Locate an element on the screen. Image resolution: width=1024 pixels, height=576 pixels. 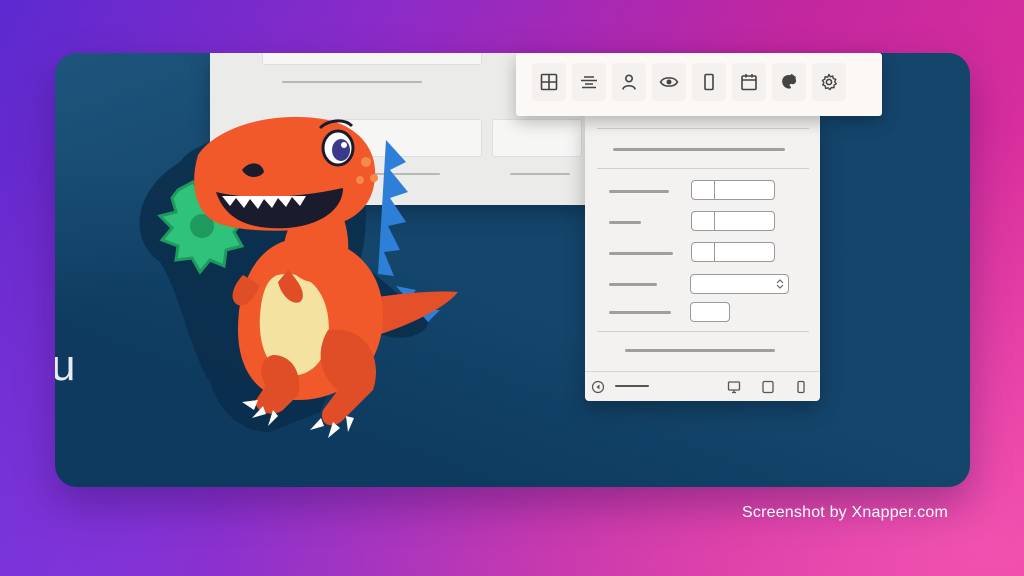
preview-button is located at coordinates (669, 82).